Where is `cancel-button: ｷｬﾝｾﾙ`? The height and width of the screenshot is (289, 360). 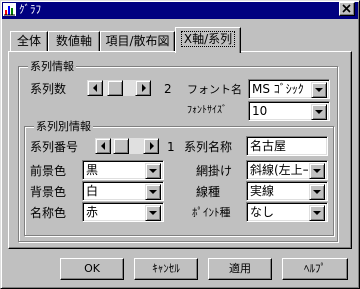 cancel-button: ｷｬﾝｾﾙ is located at coordinates (166, 269).